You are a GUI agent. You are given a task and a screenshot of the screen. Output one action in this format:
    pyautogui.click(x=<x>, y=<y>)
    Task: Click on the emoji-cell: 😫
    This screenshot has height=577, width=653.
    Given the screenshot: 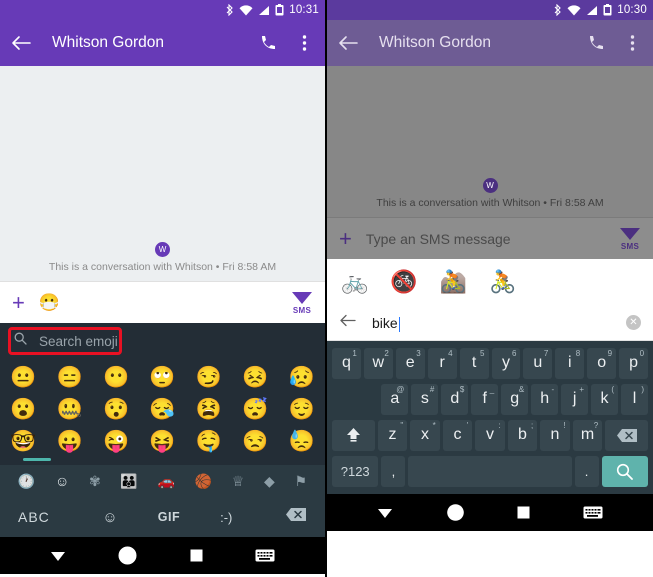 What is the action you would take?
    pyautogui.click(x=209, y=410)
    